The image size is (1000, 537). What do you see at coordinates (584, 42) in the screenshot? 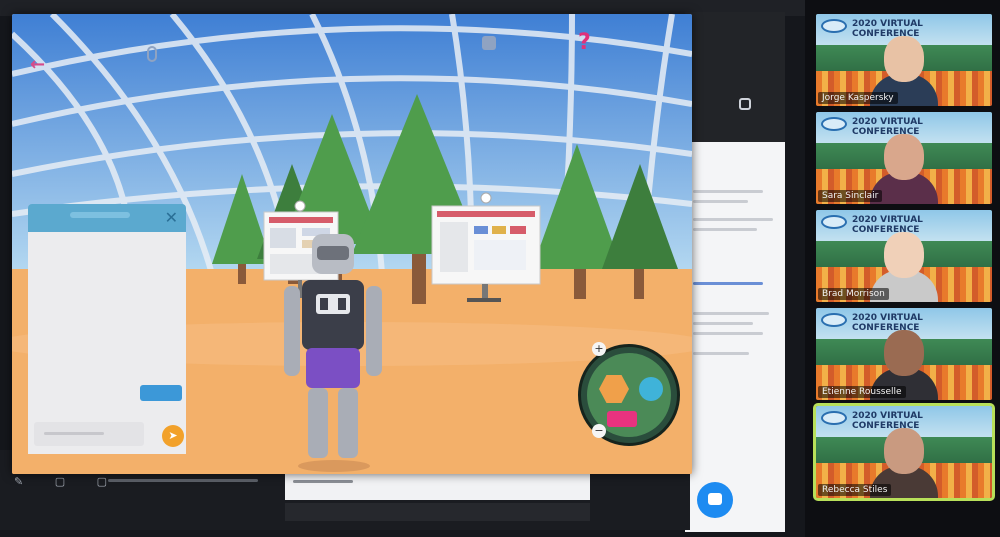
I see `help-icon: ?` at bounding box center [584, 42].